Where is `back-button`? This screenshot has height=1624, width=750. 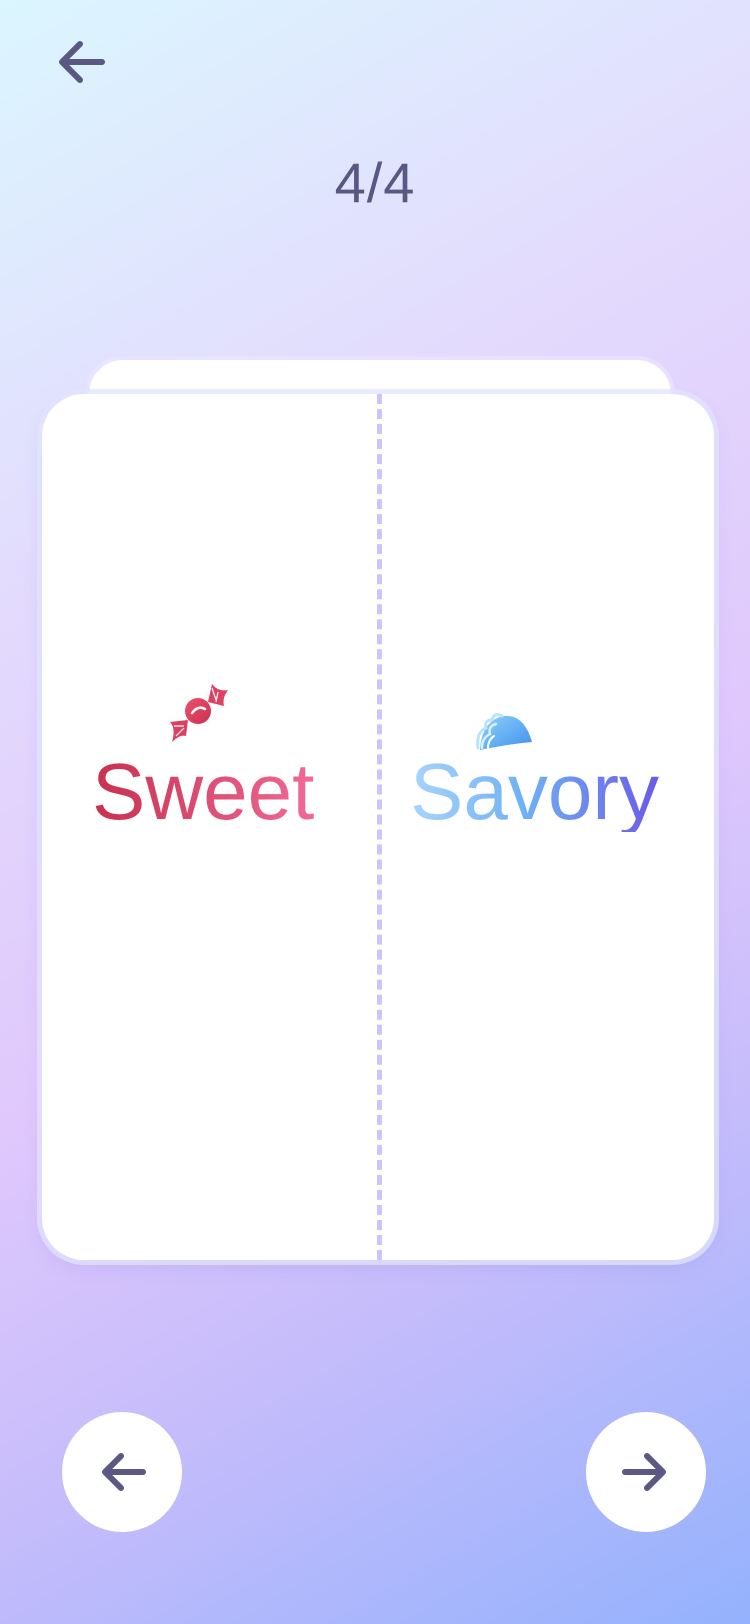 back-button is located at coordinates (80, 62).